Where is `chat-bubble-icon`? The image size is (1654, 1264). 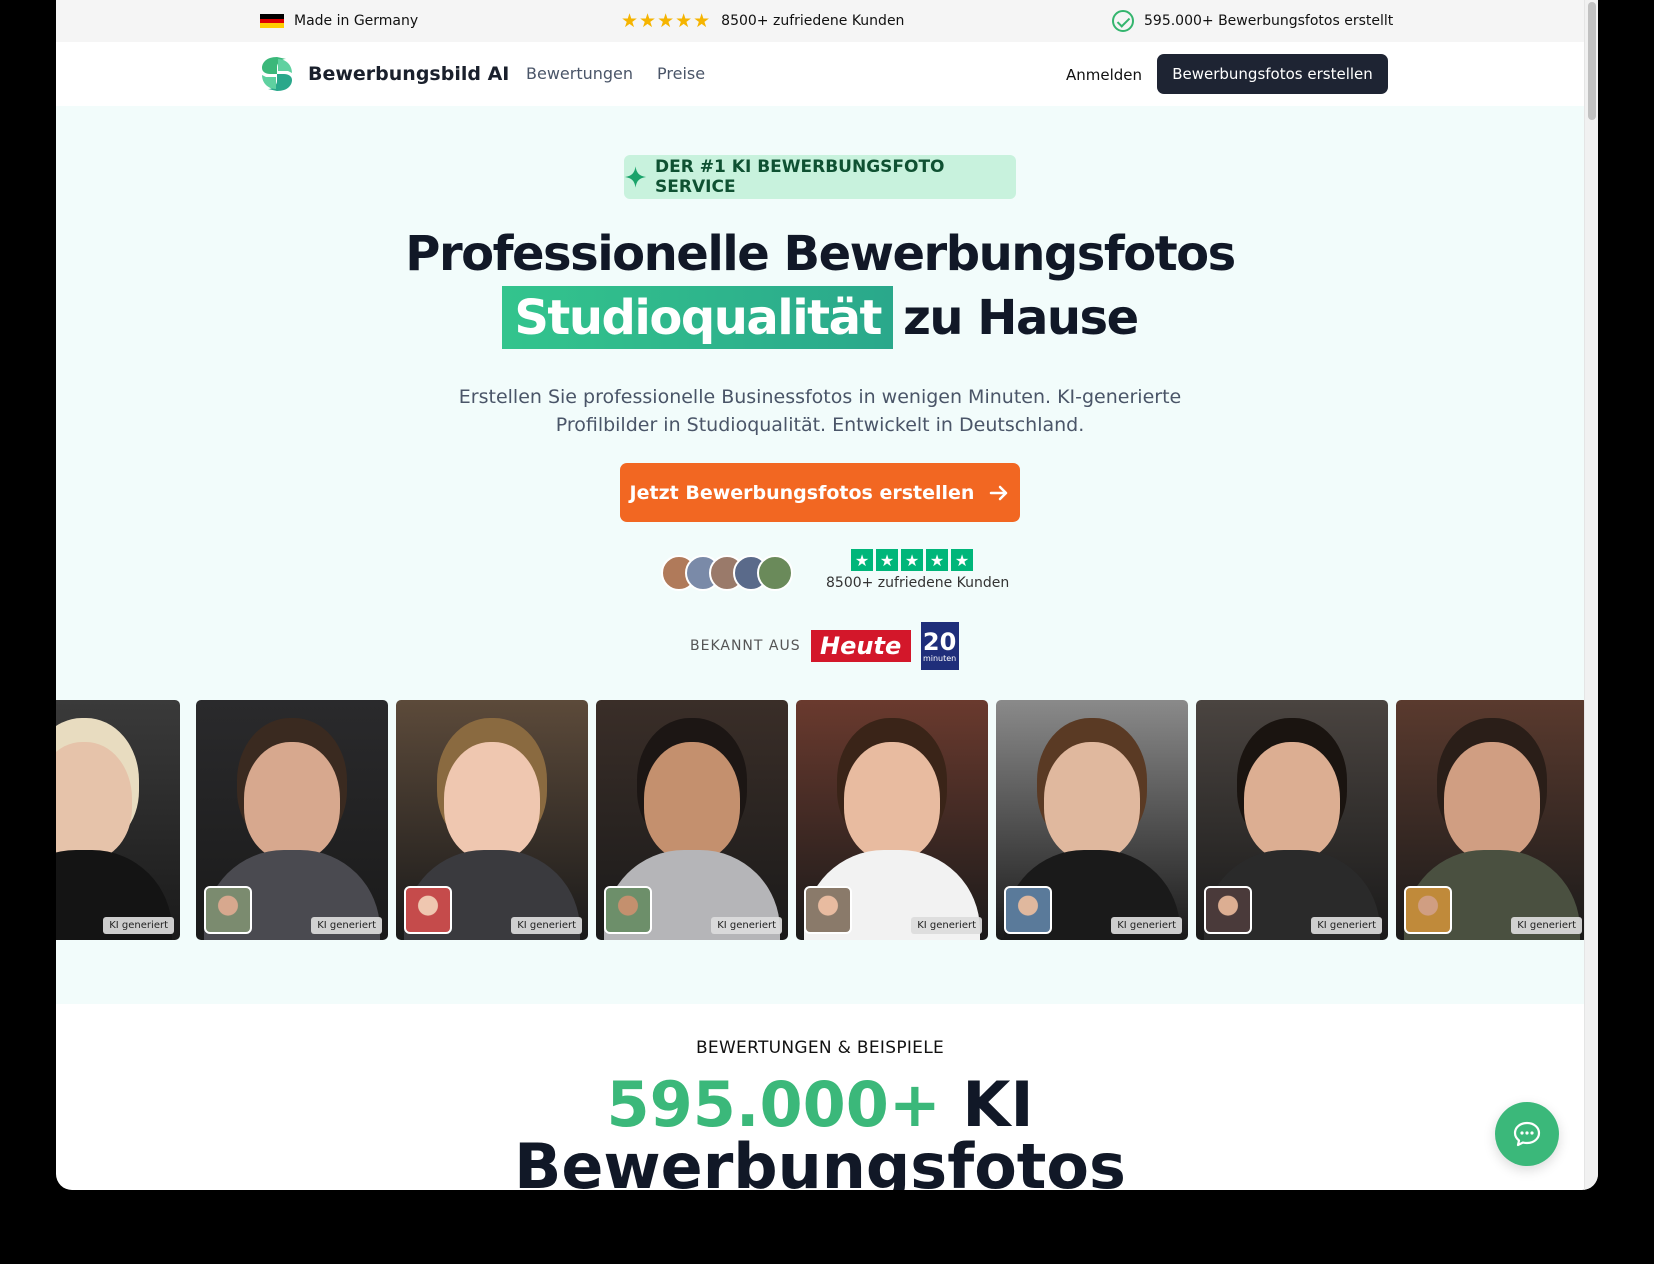
chat-bubble-icon is located at coordinates (1527, 1134).